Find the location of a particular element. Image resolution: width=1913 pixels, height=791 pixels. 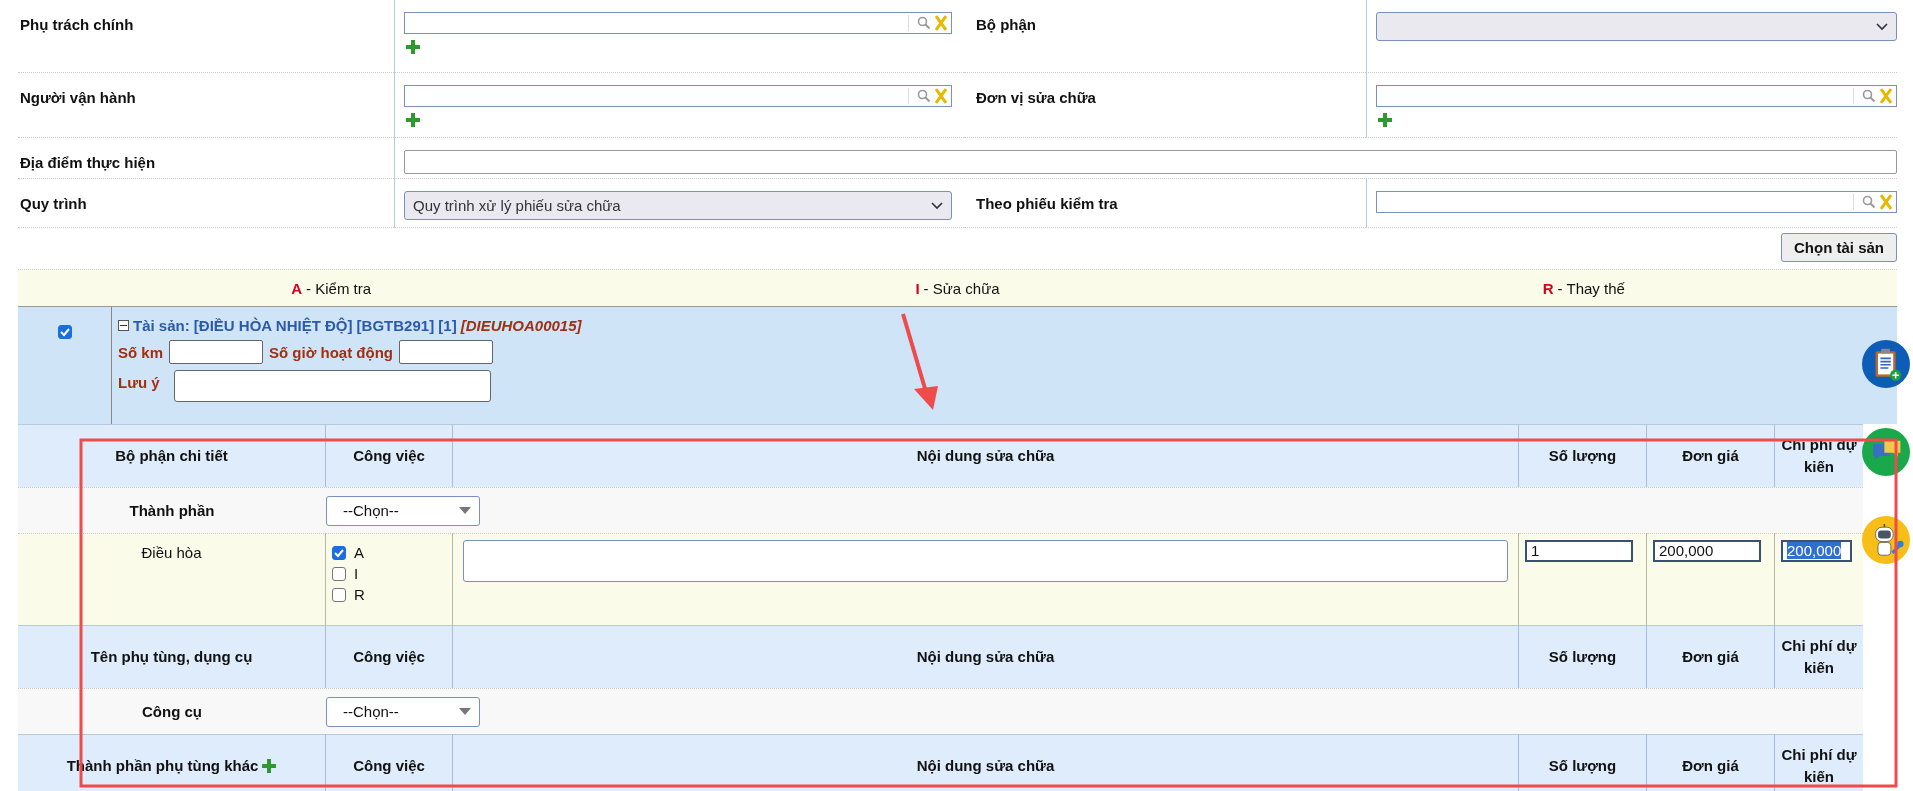

field-label: Địa điểm thực hiện is located at coordinates (88, 162).